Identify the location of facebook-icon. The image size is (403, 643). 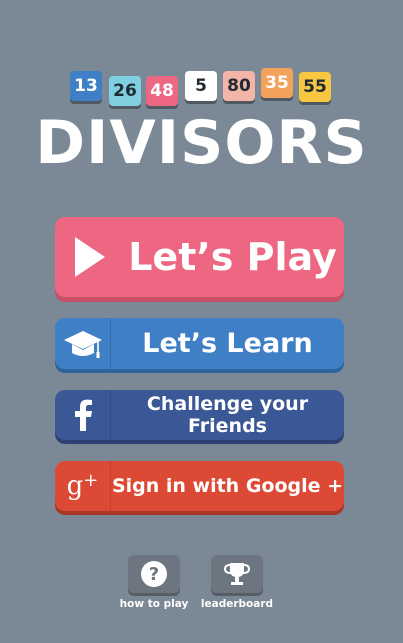
(82, 415).